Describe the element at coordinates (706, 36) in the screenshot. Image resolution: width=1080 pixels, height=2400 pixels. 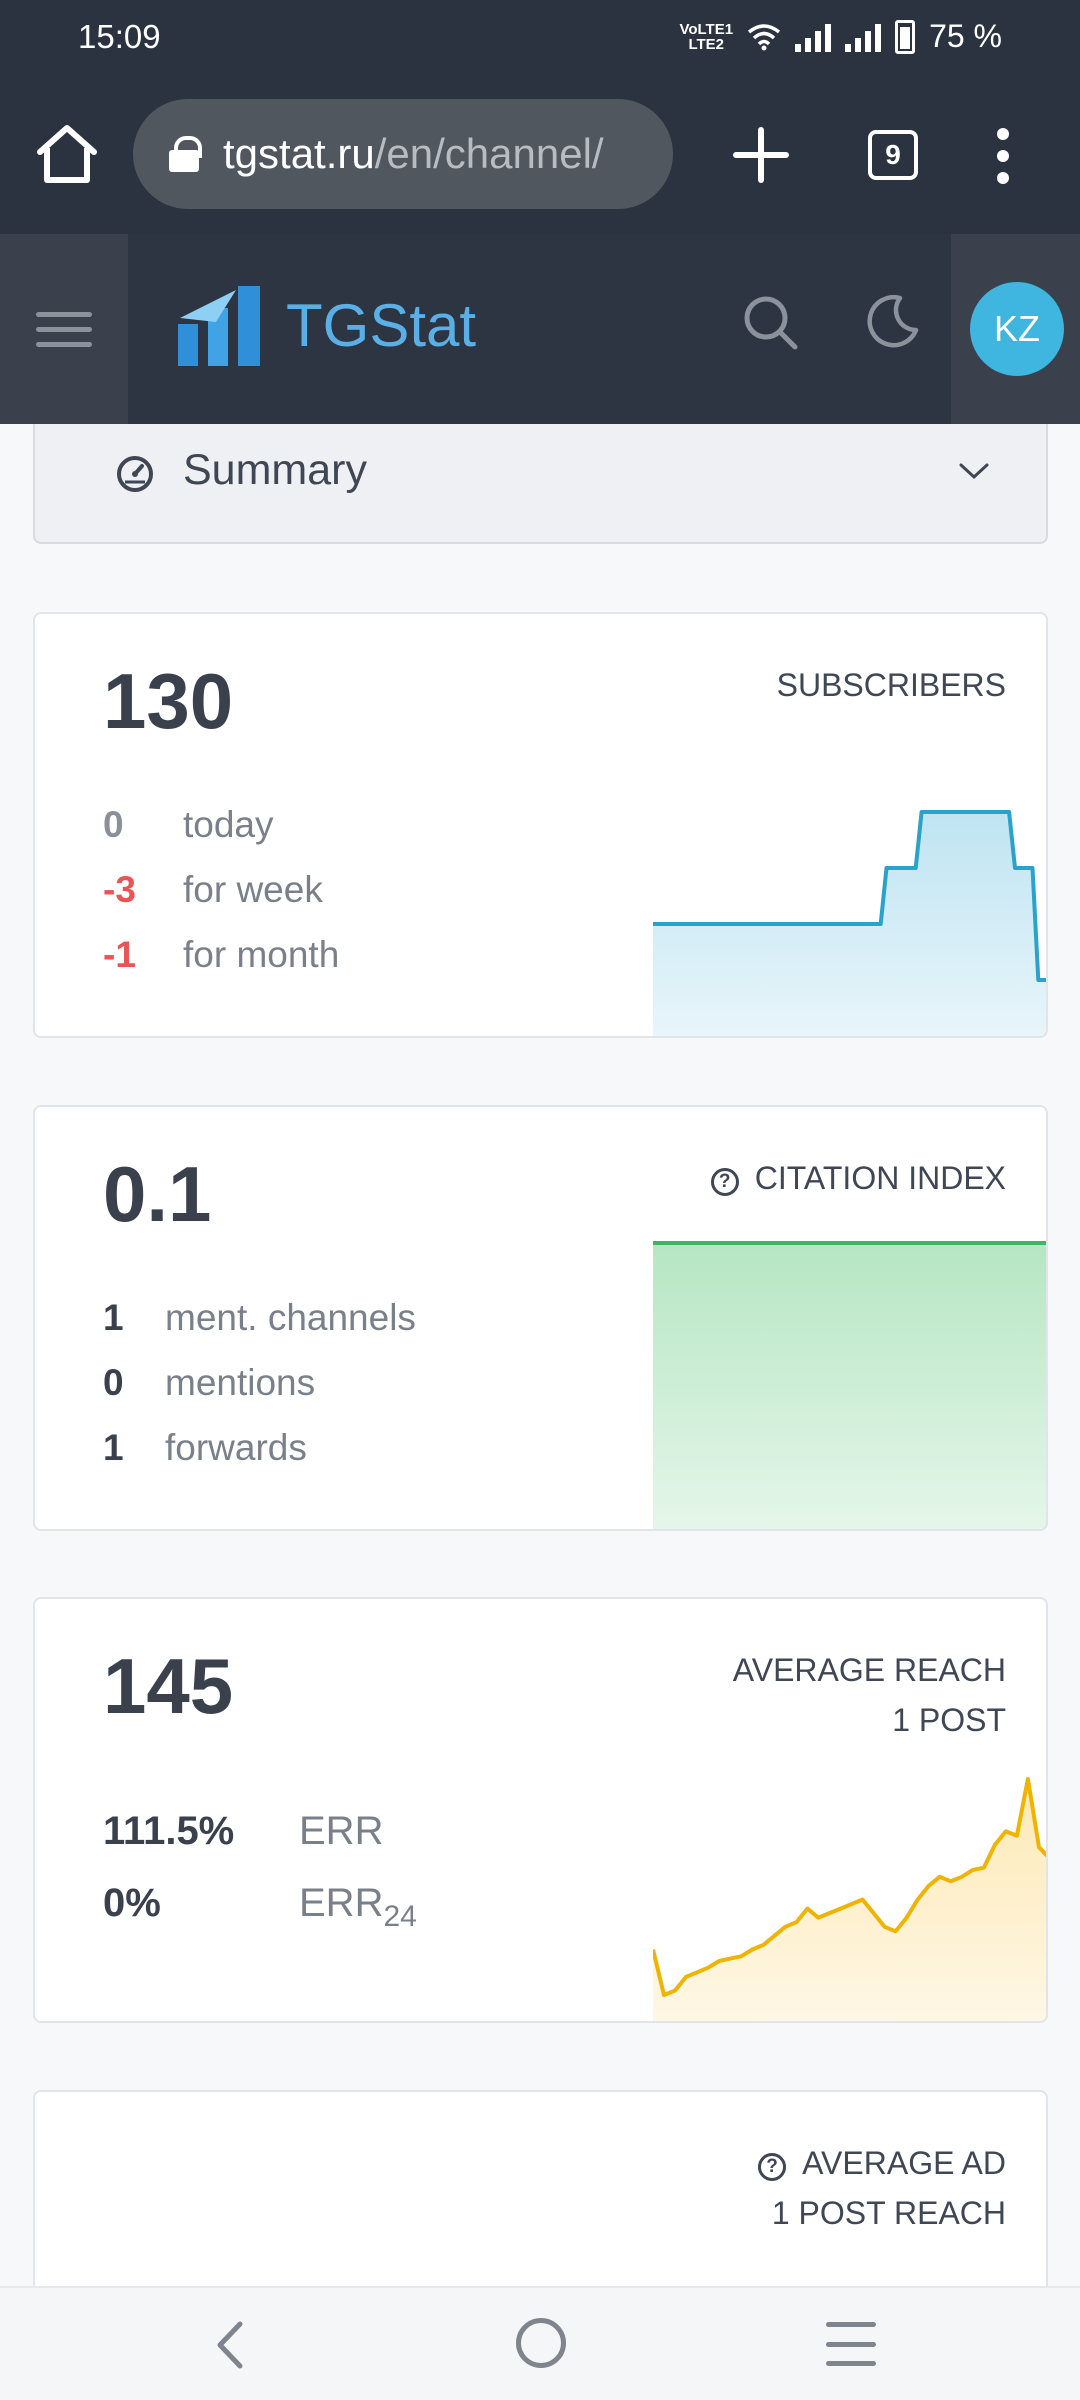
I see `volte-icon: VoLTE1 LTE2` at that location.